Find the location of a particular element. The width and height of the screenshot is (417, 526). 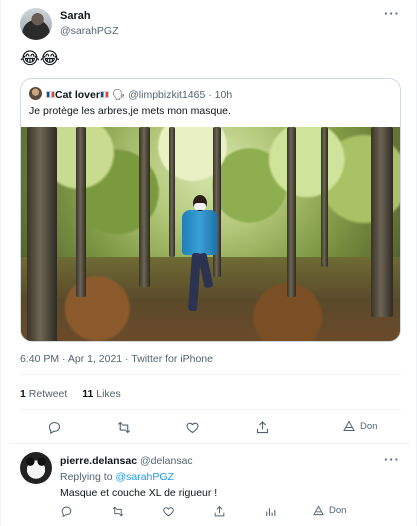

more-options-icon: ··· is located at coordinates (392, 13).